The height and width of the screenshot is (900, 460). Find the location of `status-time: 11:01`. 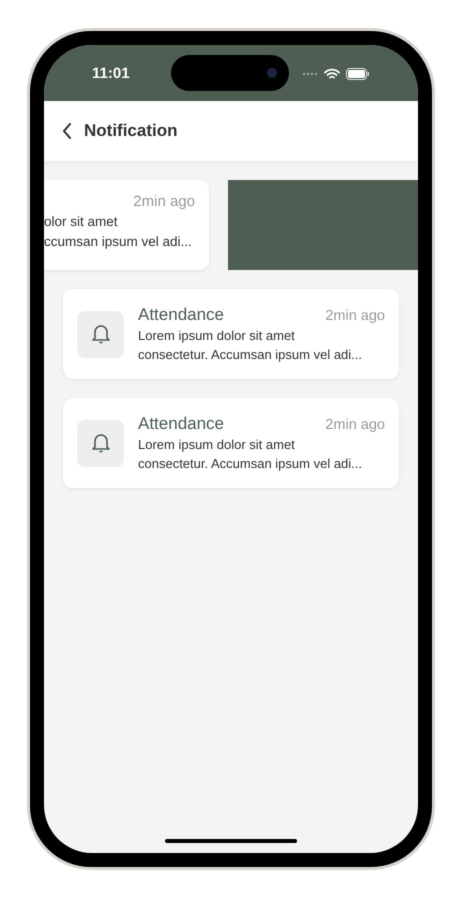

status-time: 11:01 is located at coordinates (111, 74).